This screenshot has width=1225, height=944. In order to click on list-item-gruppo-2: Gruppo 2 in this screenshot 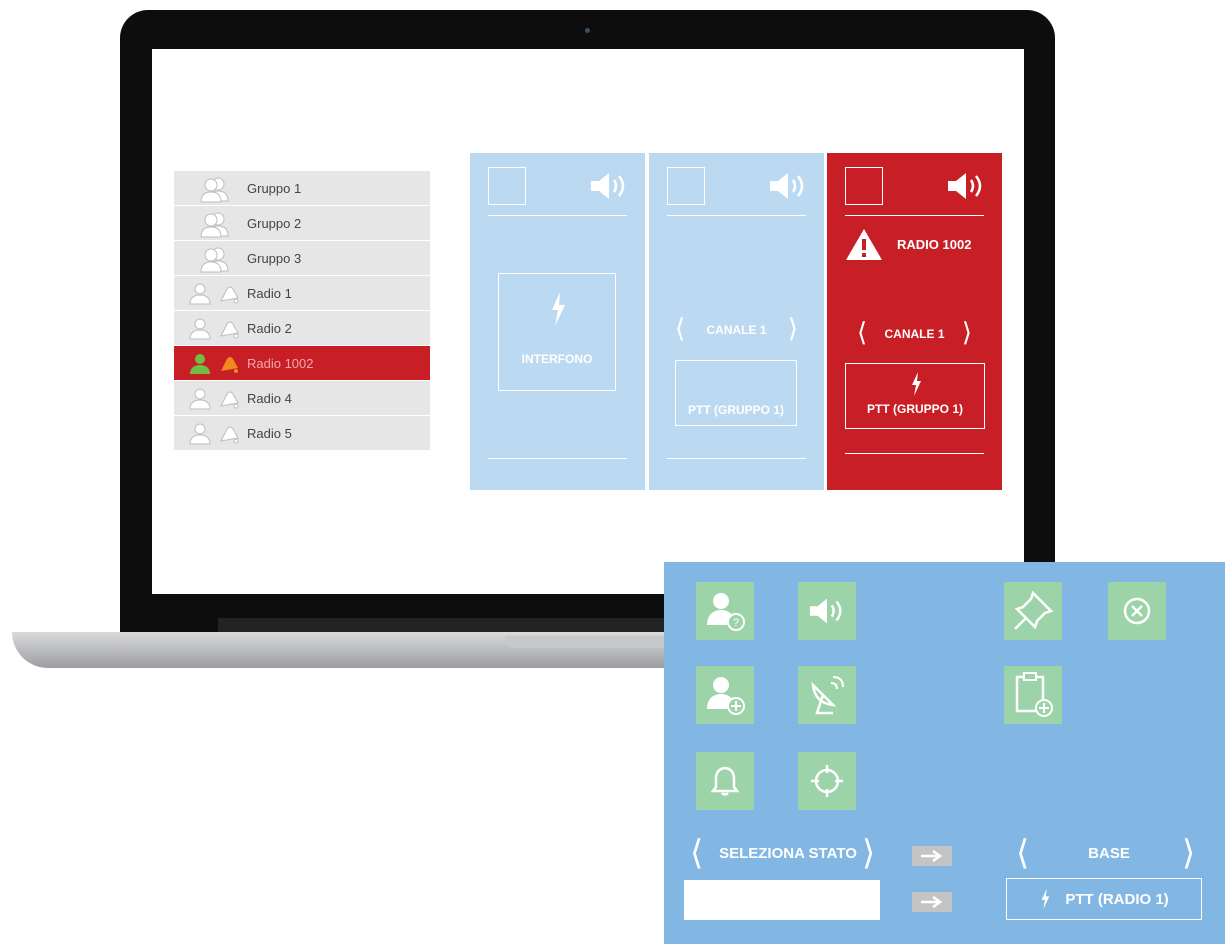, I will do `click(302, 223)`.